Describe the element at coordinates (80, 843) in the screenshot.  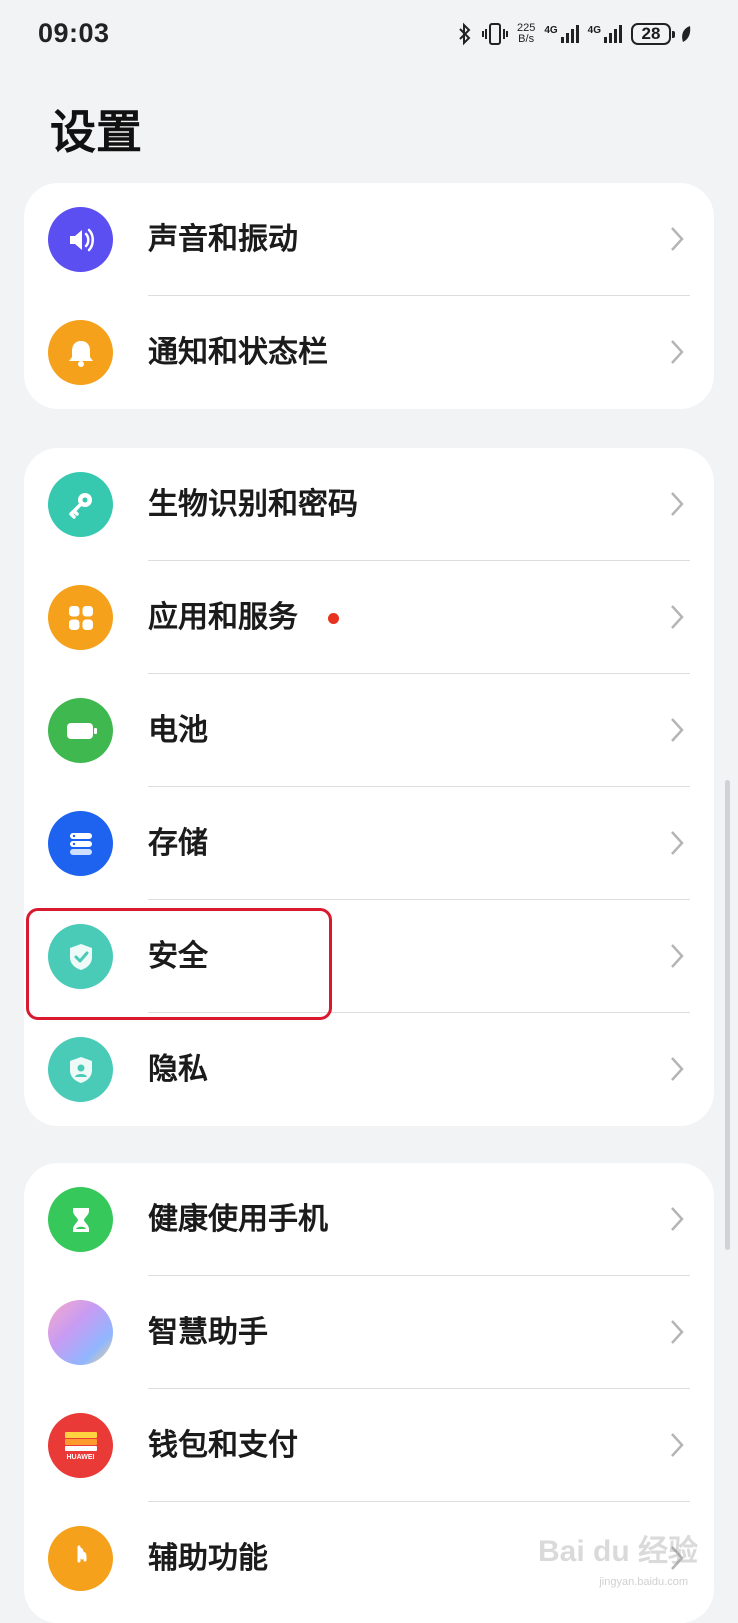
I see `storage-icon` at that location.